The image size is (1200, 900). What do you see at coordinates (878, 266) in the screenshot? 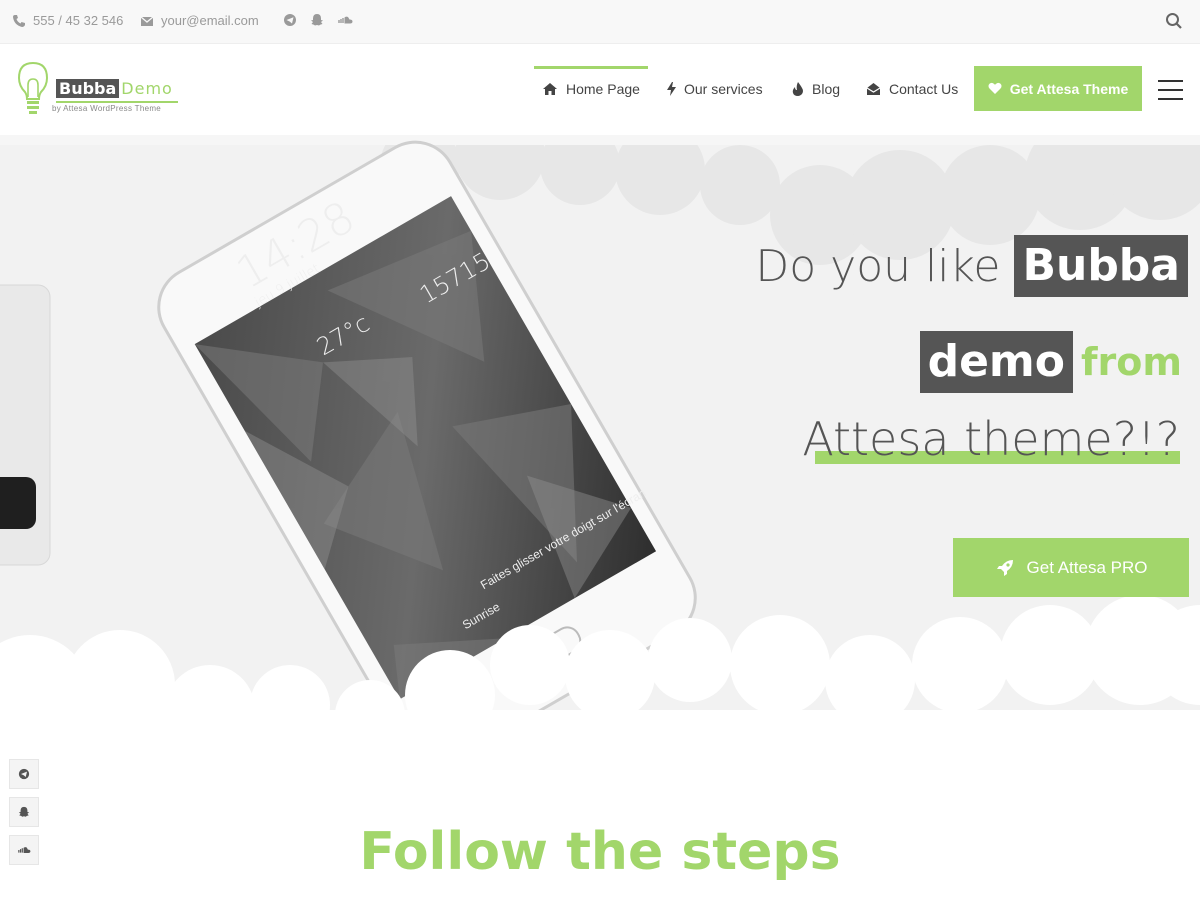
I see `hero-line1-text: Do you like` at bounding box center [878, 266].